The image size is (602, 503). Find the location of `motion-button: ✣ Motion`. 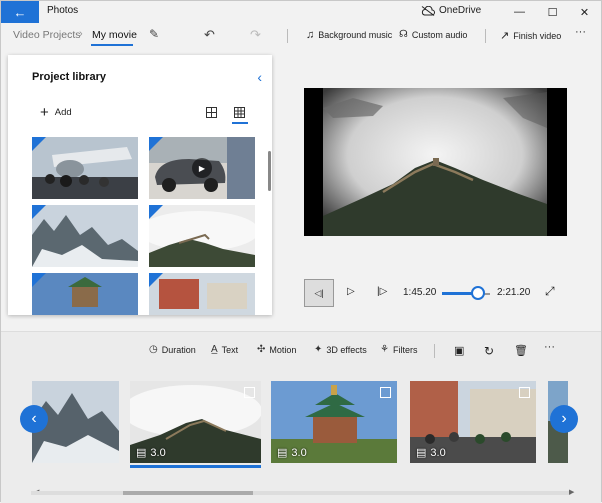

motion-button: ✣ Motion is located at coordinates (276, 349).